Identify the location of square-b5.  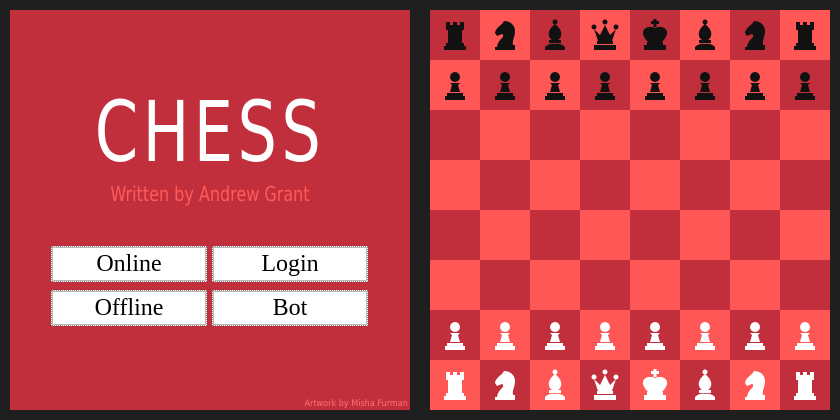
(505, 185).